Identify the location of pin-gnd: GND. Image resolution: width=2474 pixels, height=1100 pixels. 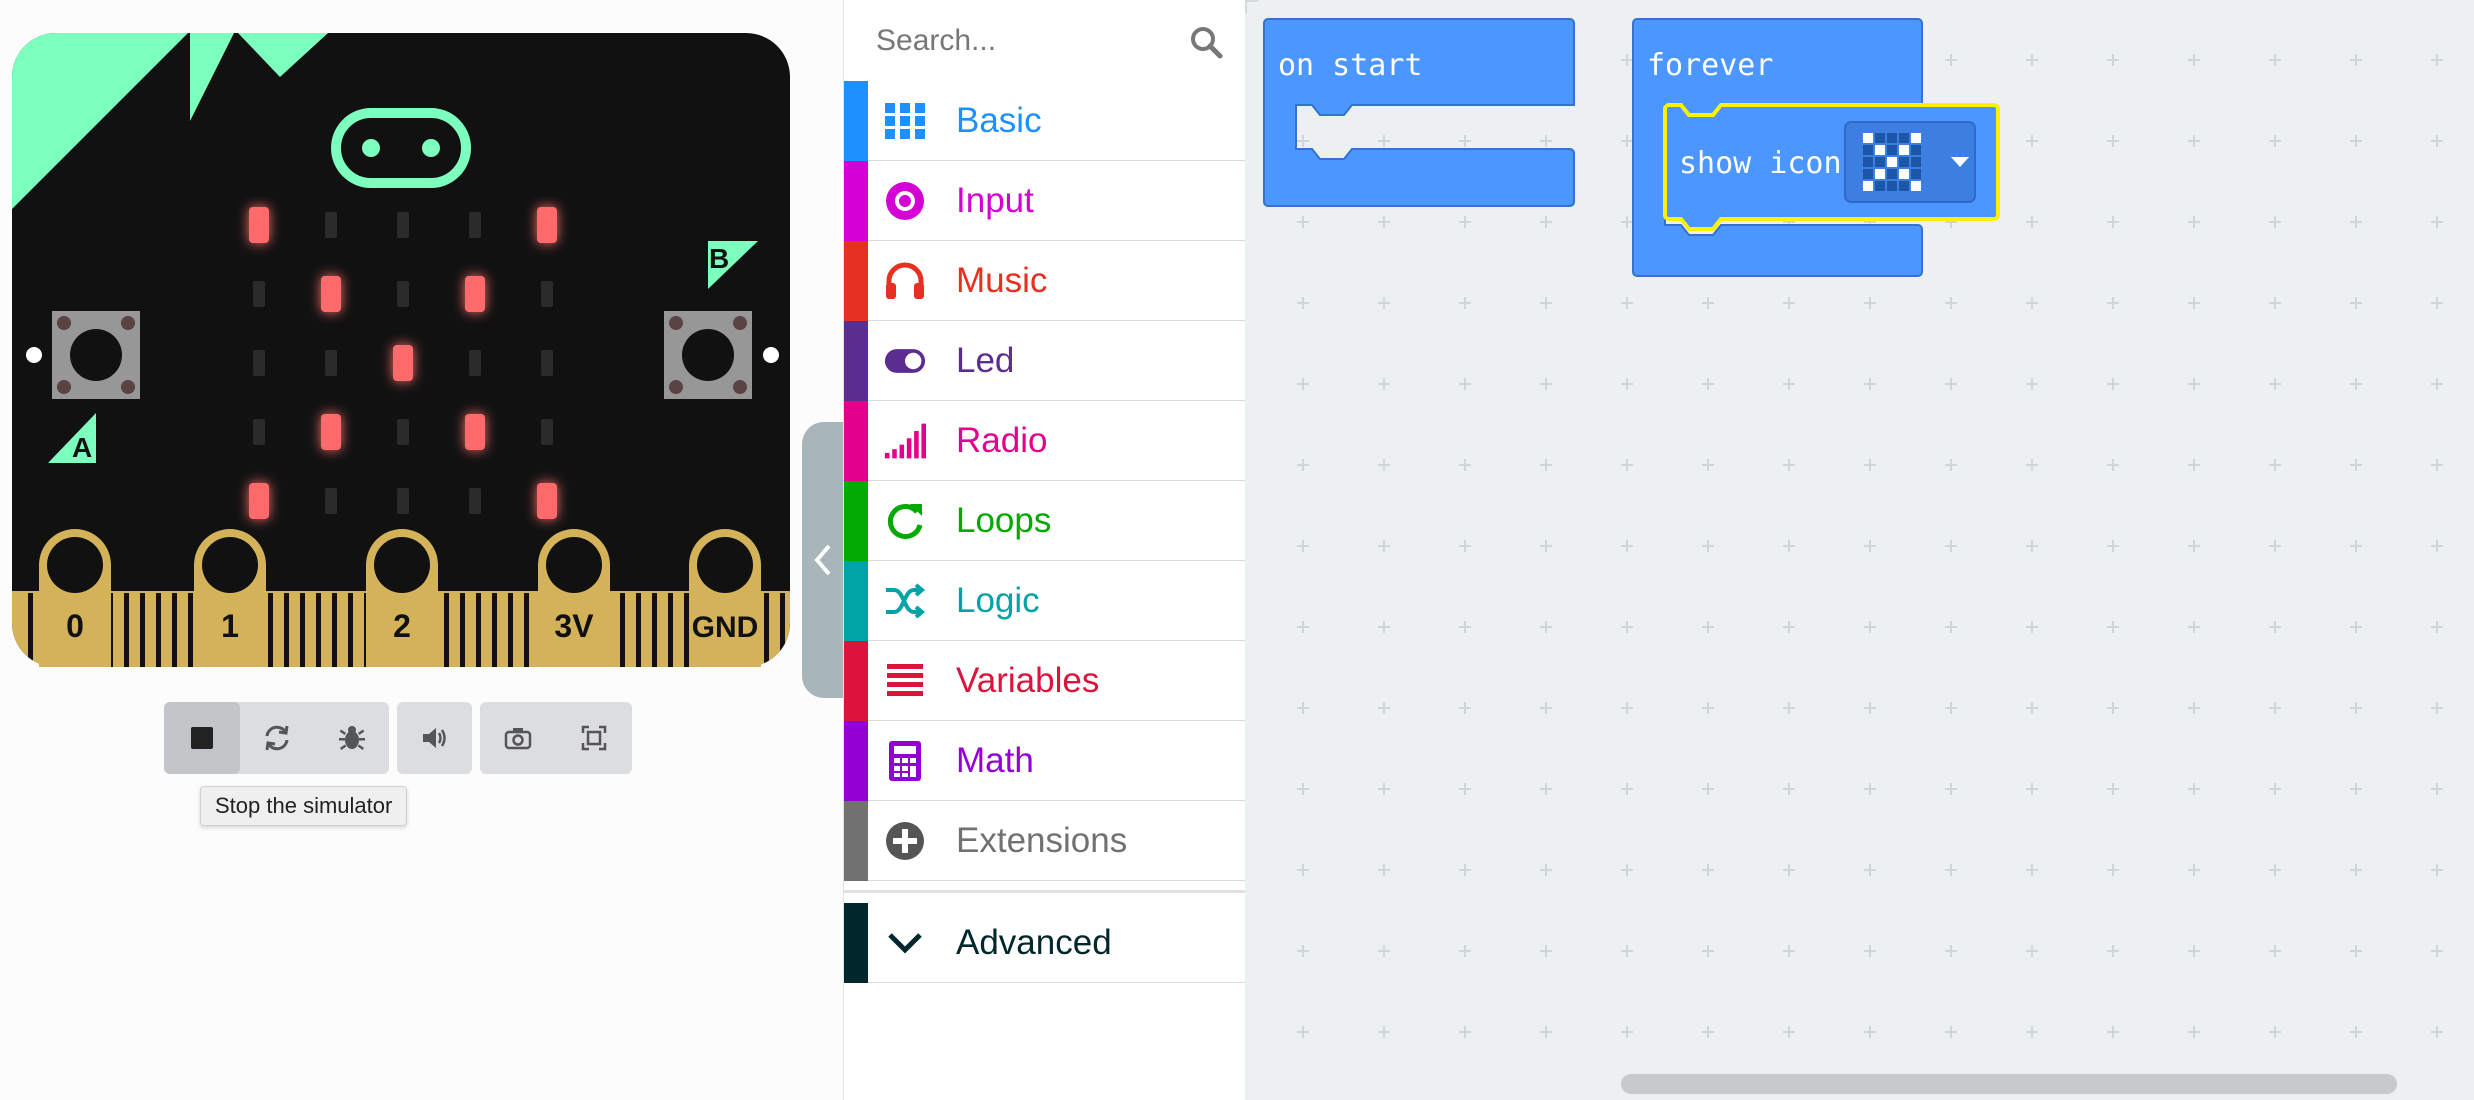
(725, 598).